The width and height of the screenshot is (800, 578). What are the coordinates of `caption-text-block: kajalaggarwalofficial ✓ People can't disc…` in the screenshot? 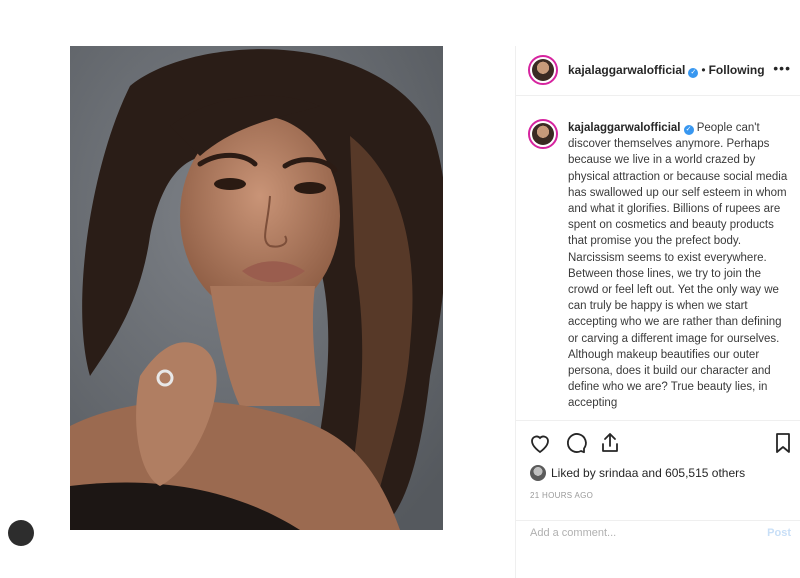 It's located at (680, 266).